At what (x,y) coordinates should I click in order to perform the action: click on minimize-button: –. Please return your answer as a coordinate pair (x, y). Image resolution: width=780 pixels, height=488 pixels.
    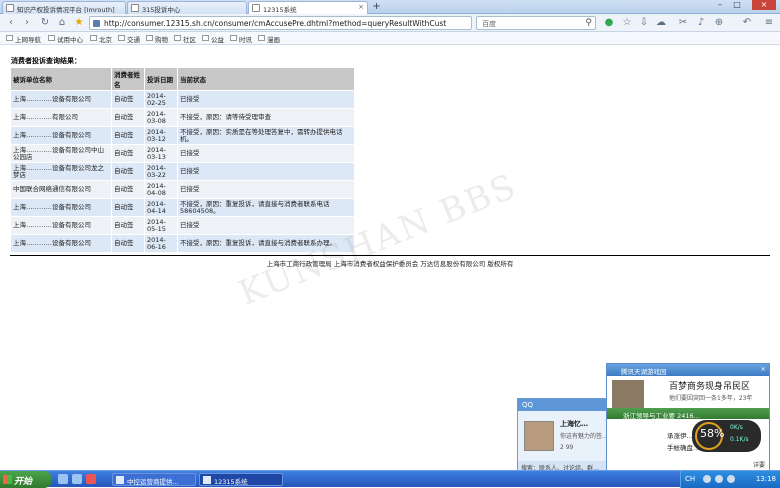
    Looking at the image, I should click on (720, 5).